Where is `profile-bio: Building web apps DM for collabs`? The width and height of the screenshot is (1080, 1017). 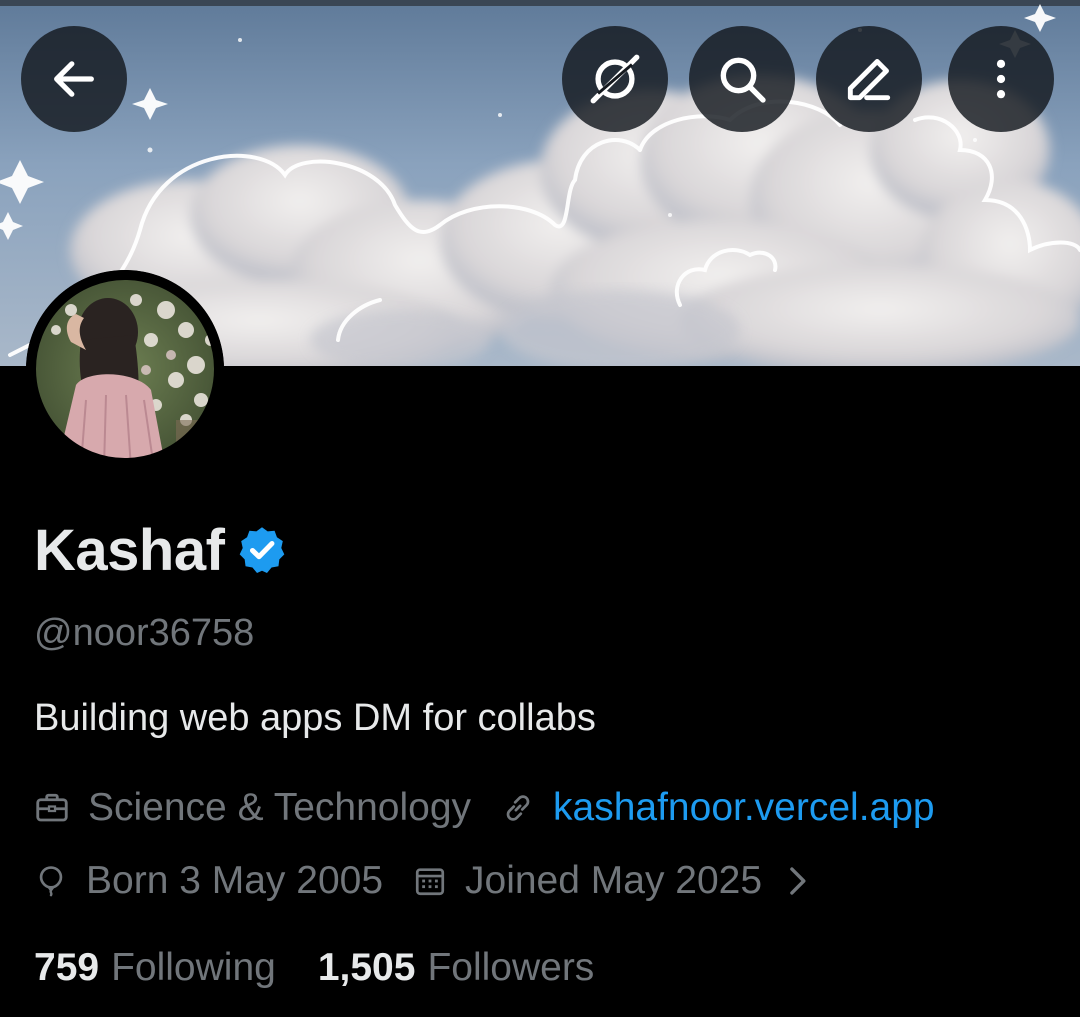
profile-bio: Building web apps DM for collabs is located at coordinates (315, 718).